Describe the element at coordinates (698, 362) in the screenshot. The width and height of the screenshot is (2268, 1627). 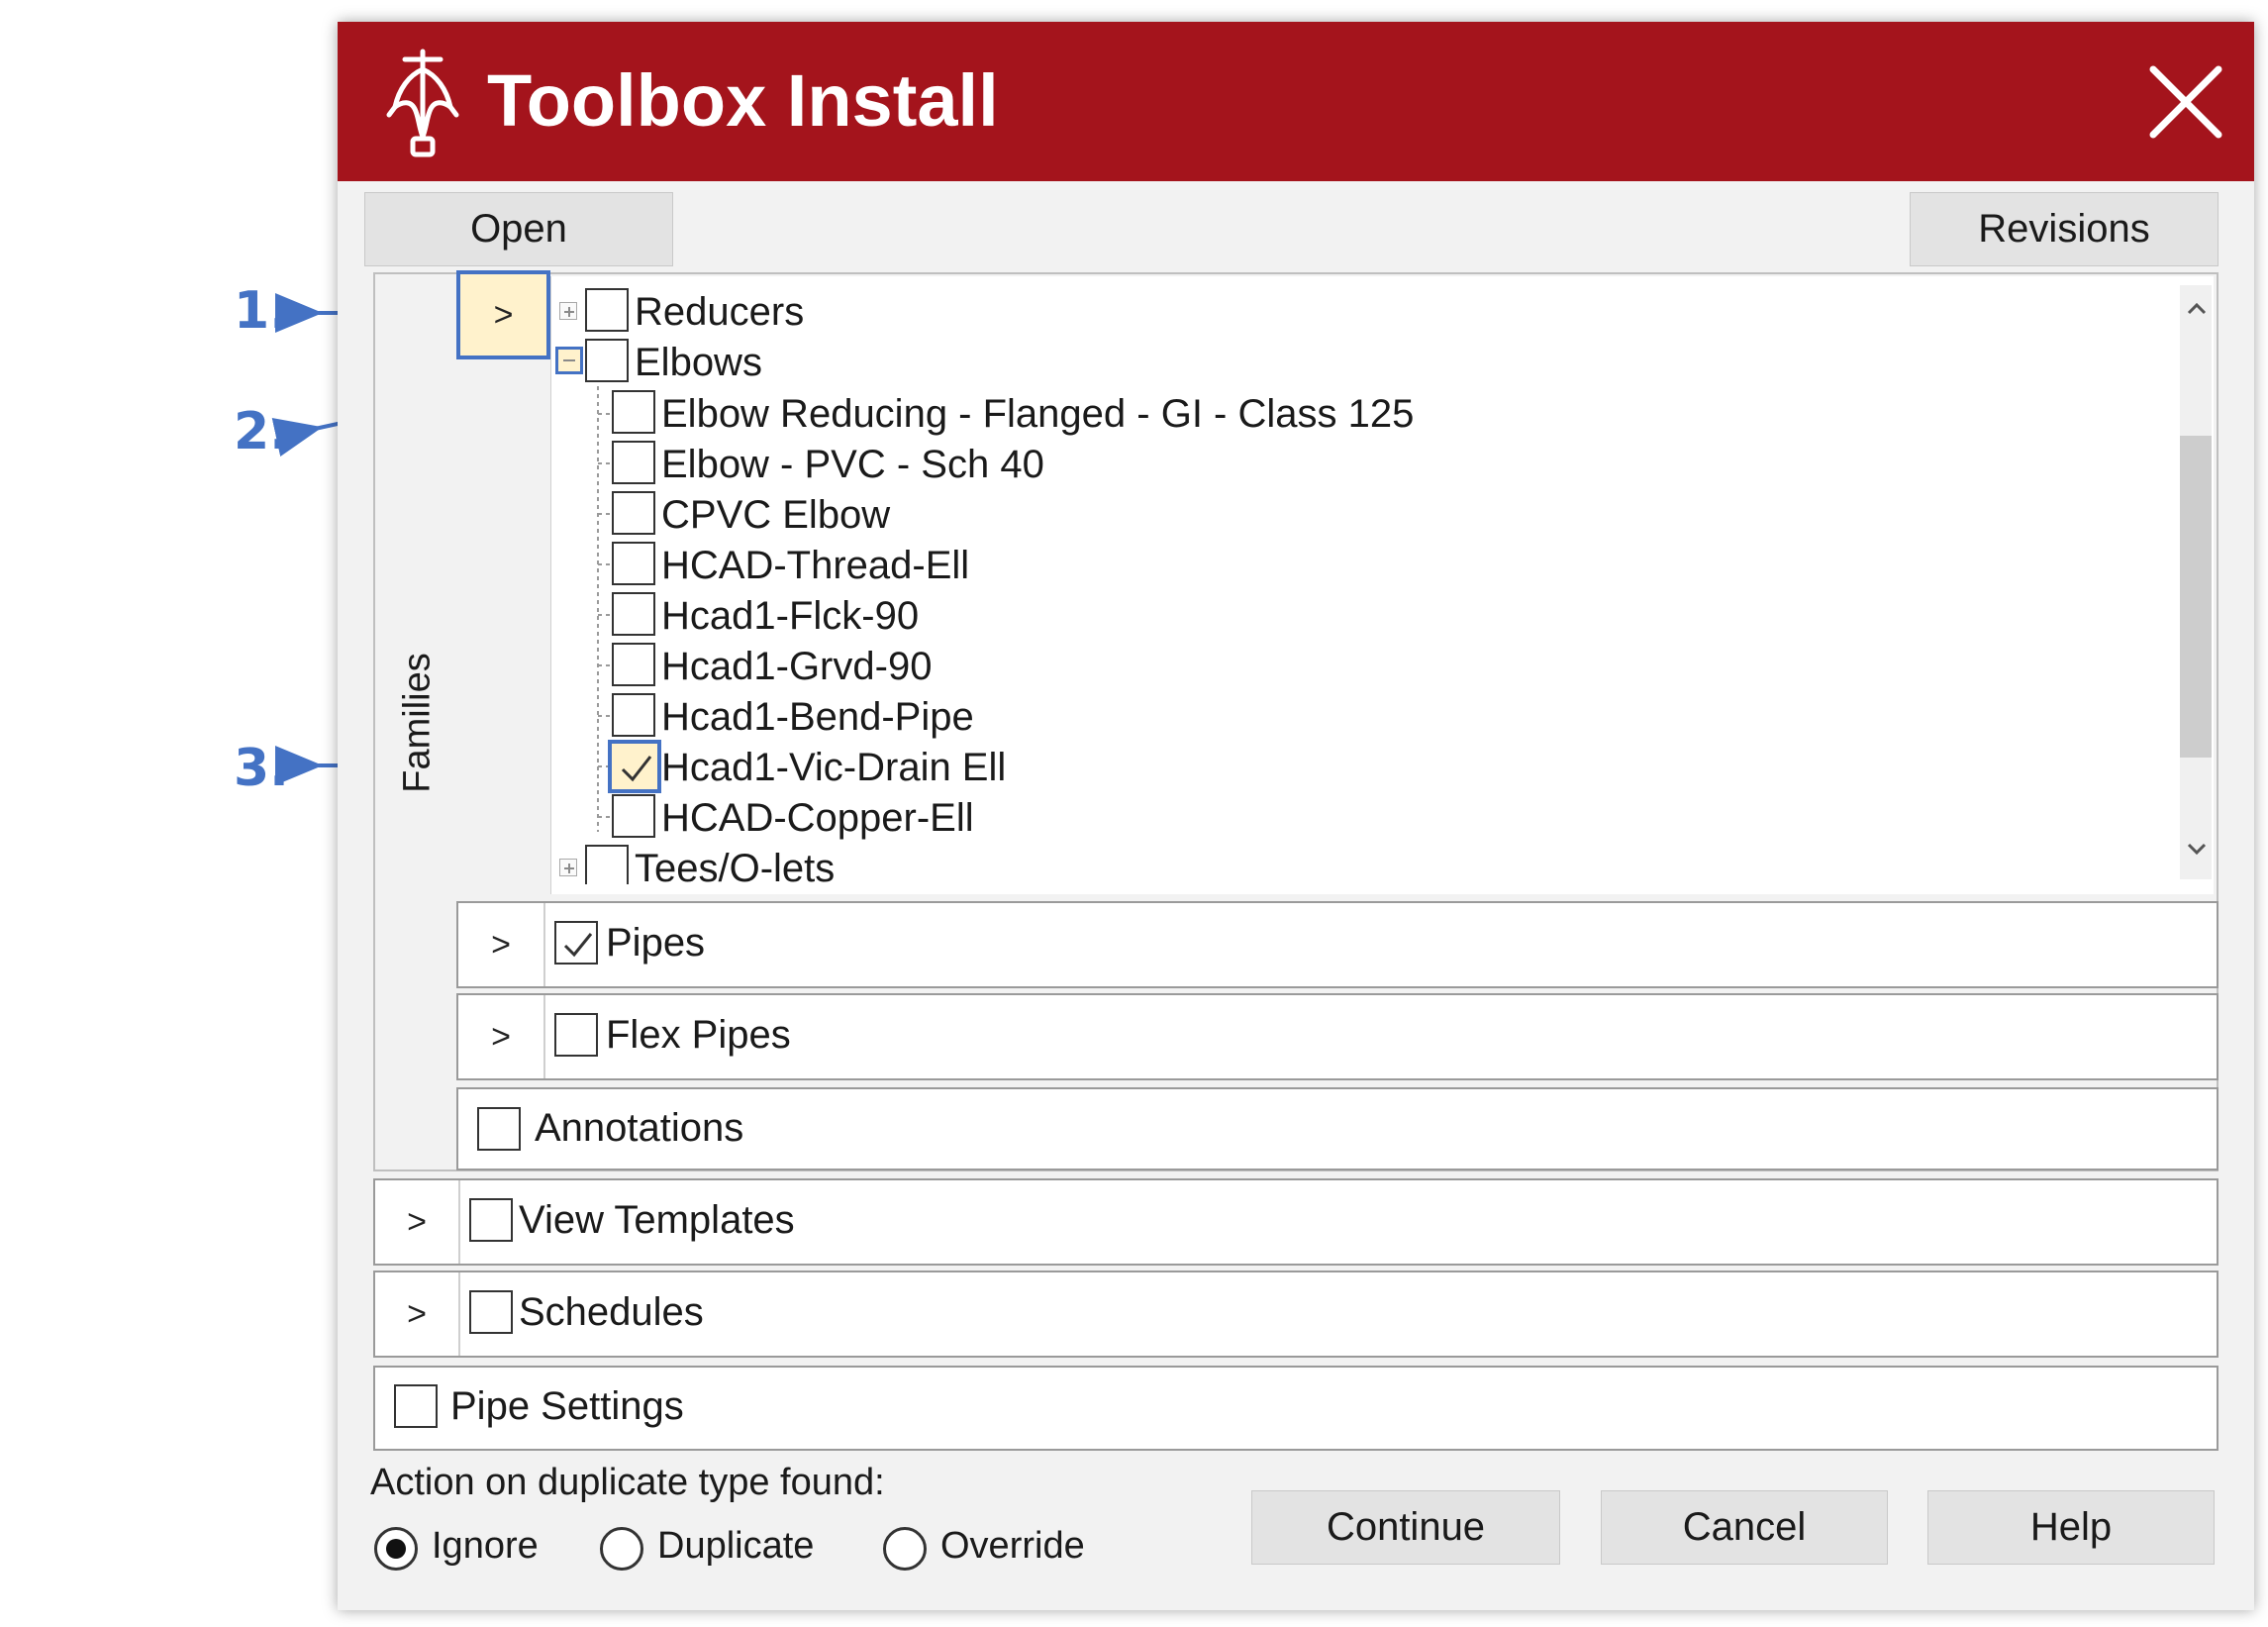
I see `tree-item-elbows: Elbows` at that location.